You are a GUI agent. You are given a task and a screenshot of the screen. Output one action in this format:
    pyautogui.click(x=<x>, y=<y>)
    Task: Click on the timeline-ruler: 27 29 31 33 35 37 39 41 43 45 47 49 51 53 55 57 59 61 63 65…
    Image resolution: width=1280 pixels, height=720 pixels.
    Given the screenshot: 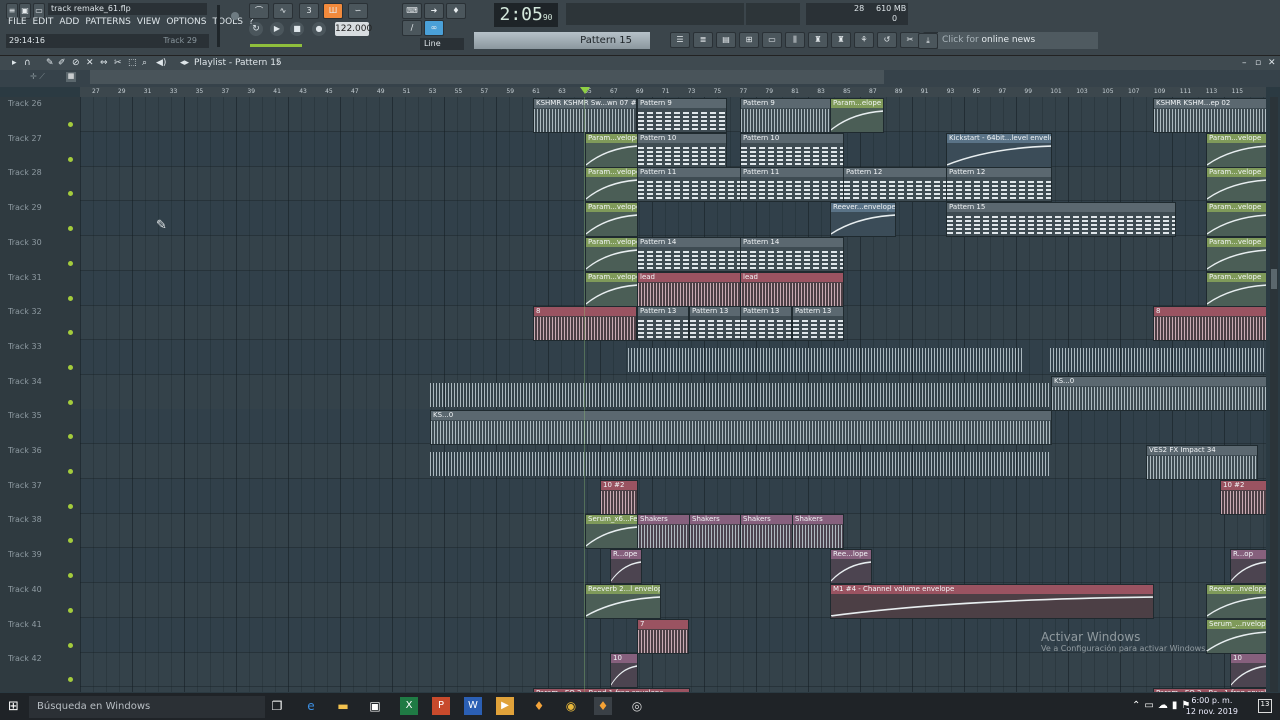 What is the action you would take?
    pyautogui.click(x=673, y=92)
    